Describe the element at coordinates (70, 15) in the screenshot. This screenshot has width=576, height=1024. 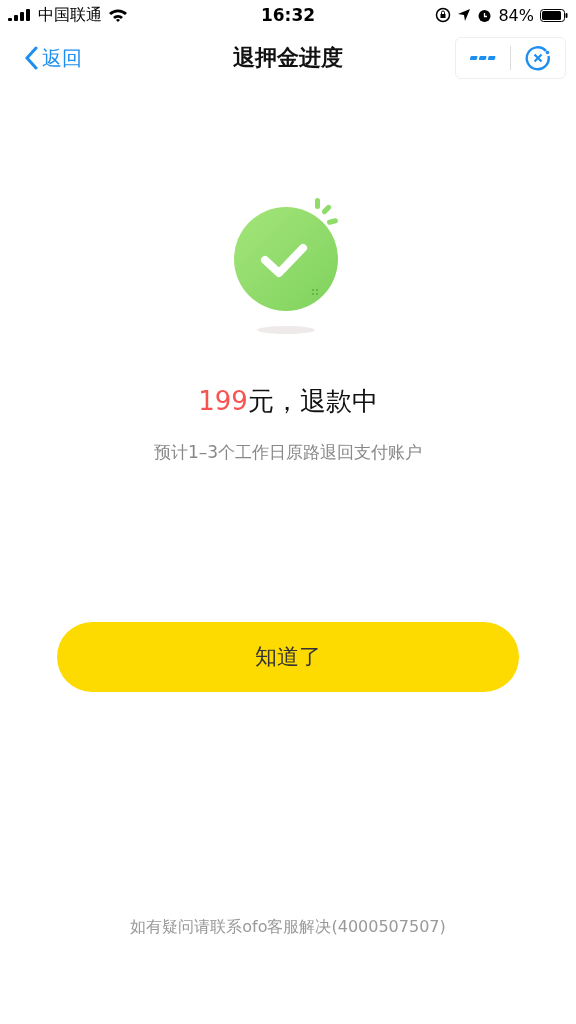
I see `carrier-name: 中国联通` at that location.